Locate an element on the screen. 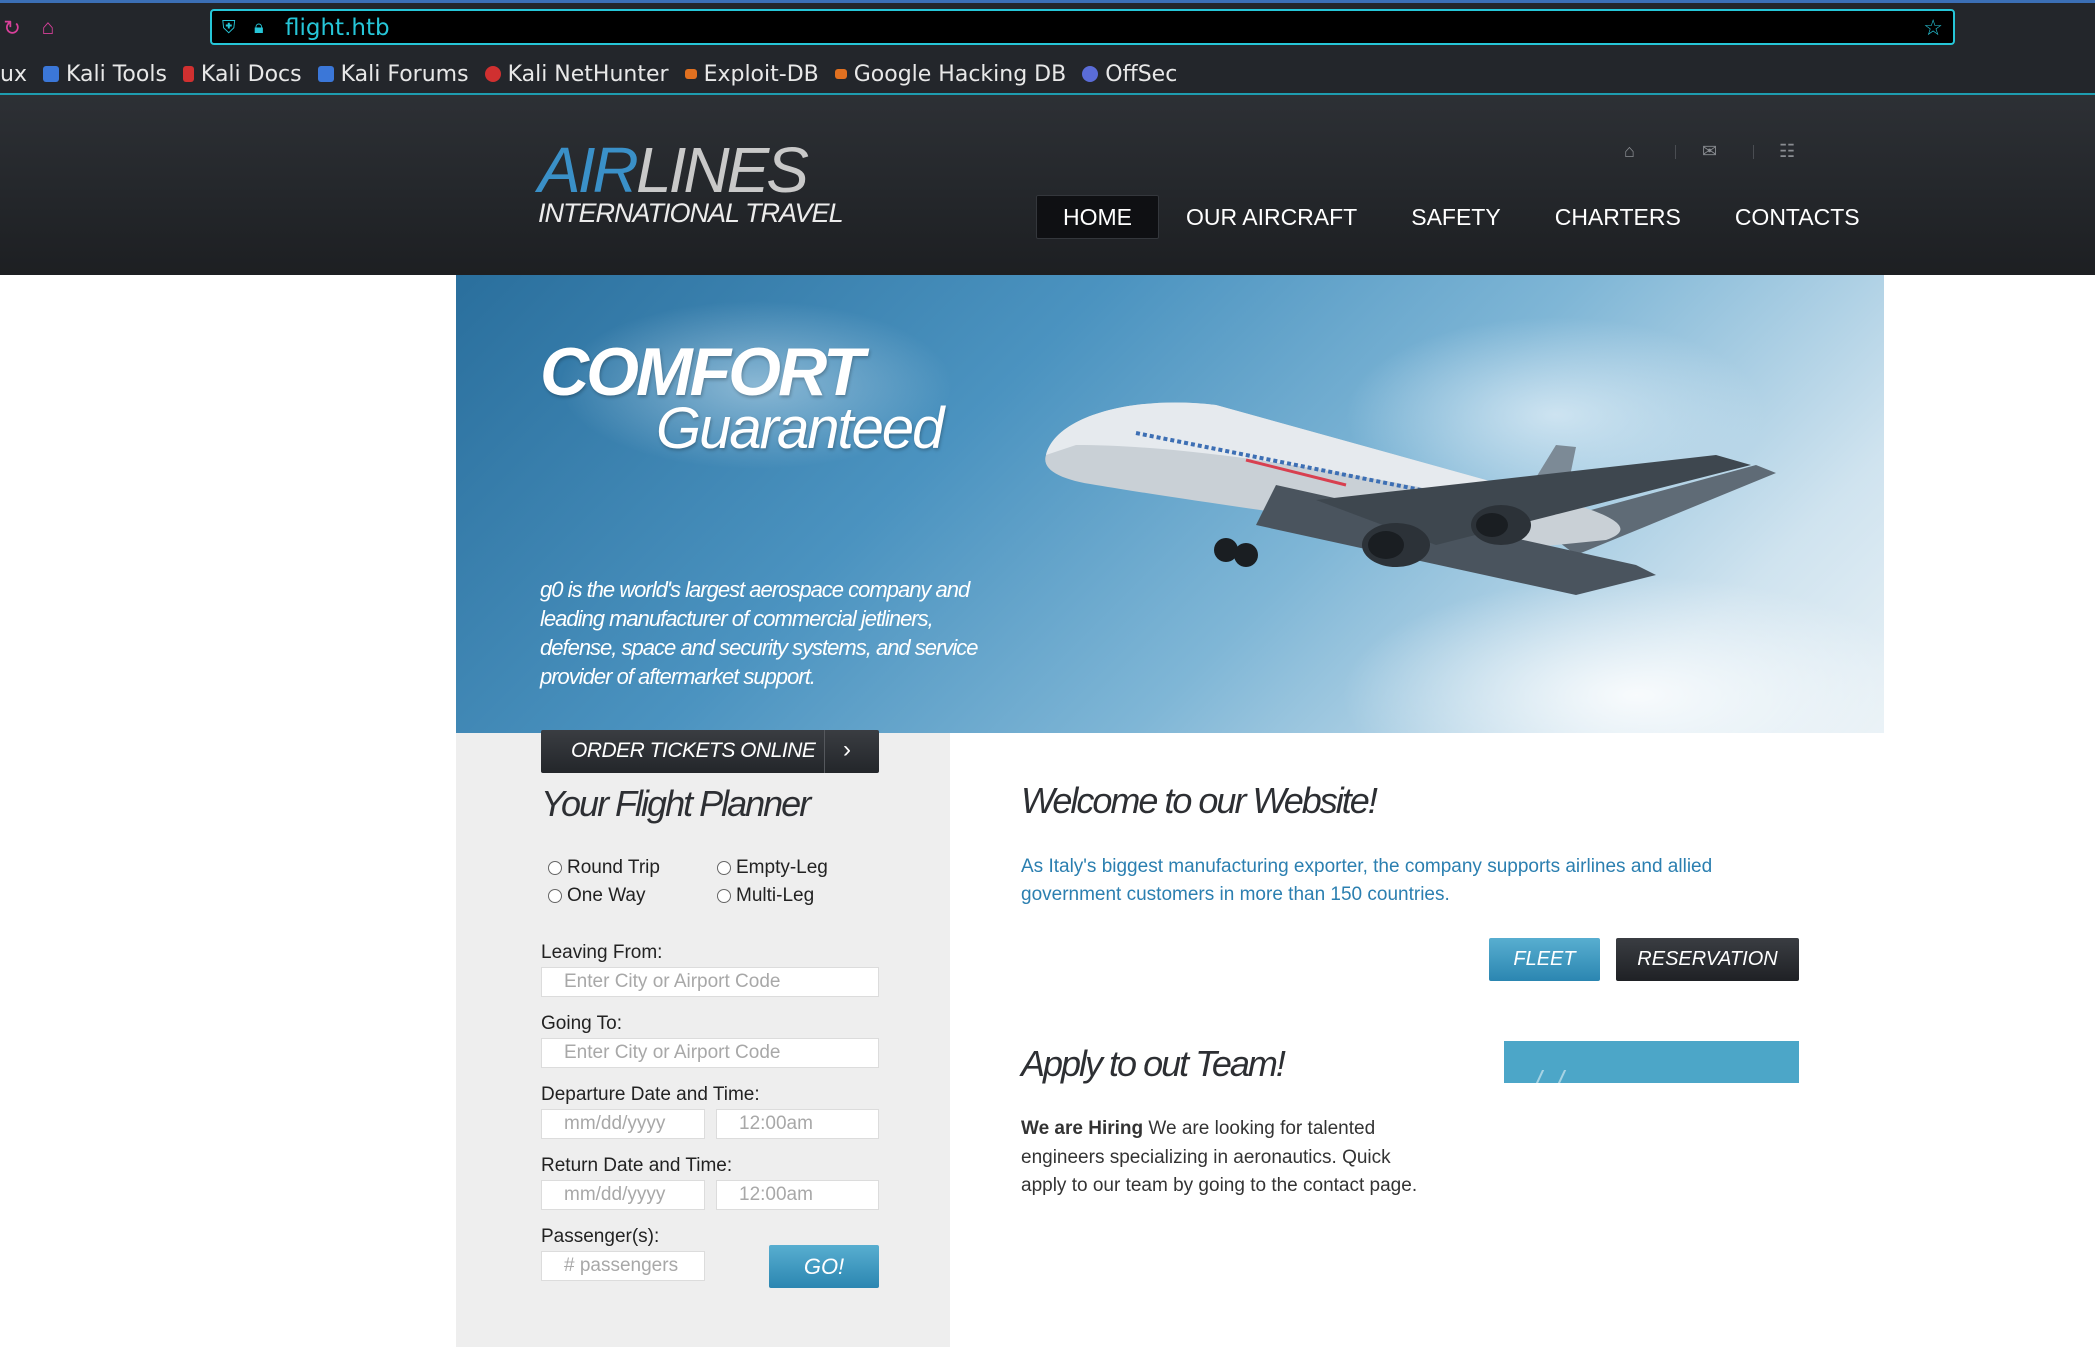 The image size is (2095, 1347). kali-docs-icon is located at coordinates (188, 74).